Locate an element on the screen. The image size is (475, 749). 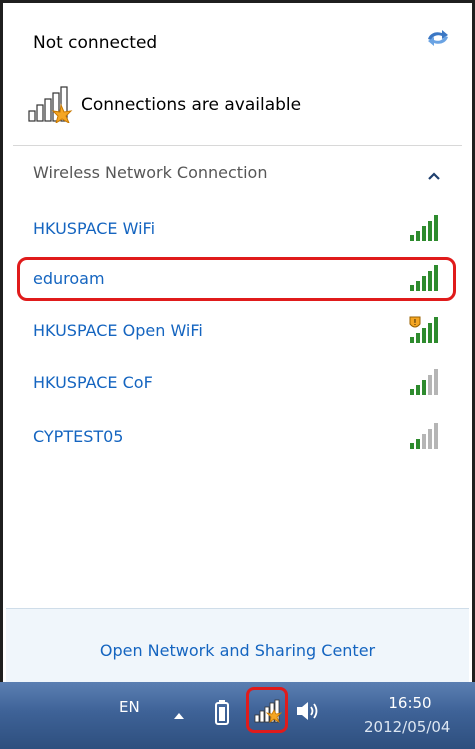
network-item: CYPTEST05 is located at coordinates (236, 437).